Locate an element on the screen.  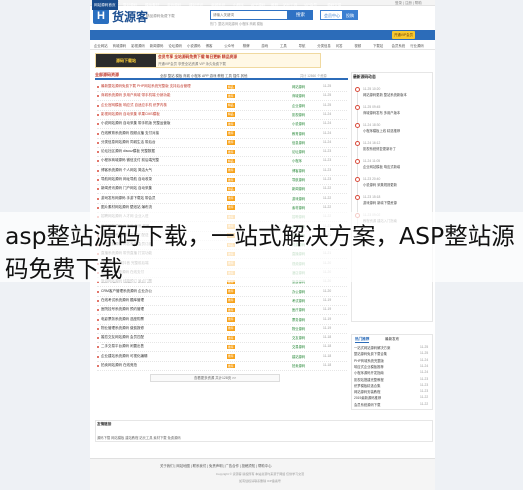
nav-item-vip: VIP会员 is located at coordinates (310, 5).